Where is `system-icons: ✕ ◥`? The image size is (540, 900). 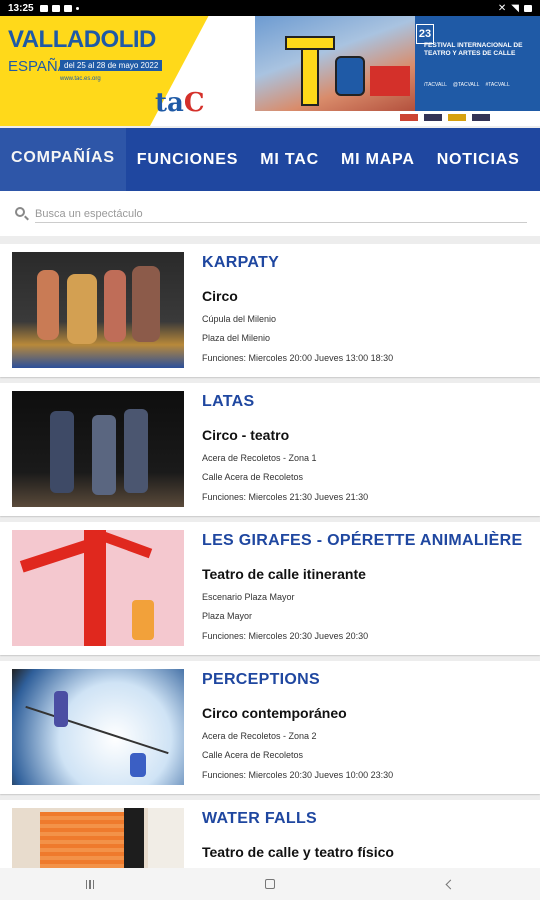
system-icons: ✕ ◥ is located at coordinates (515, 8).